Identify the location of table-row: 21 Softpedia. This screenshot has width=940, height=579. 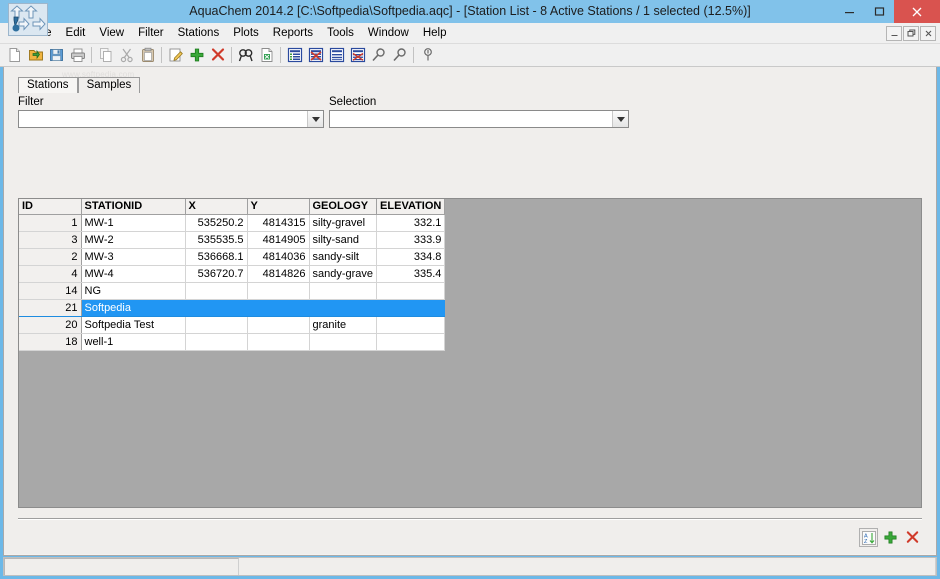
(232, 308).